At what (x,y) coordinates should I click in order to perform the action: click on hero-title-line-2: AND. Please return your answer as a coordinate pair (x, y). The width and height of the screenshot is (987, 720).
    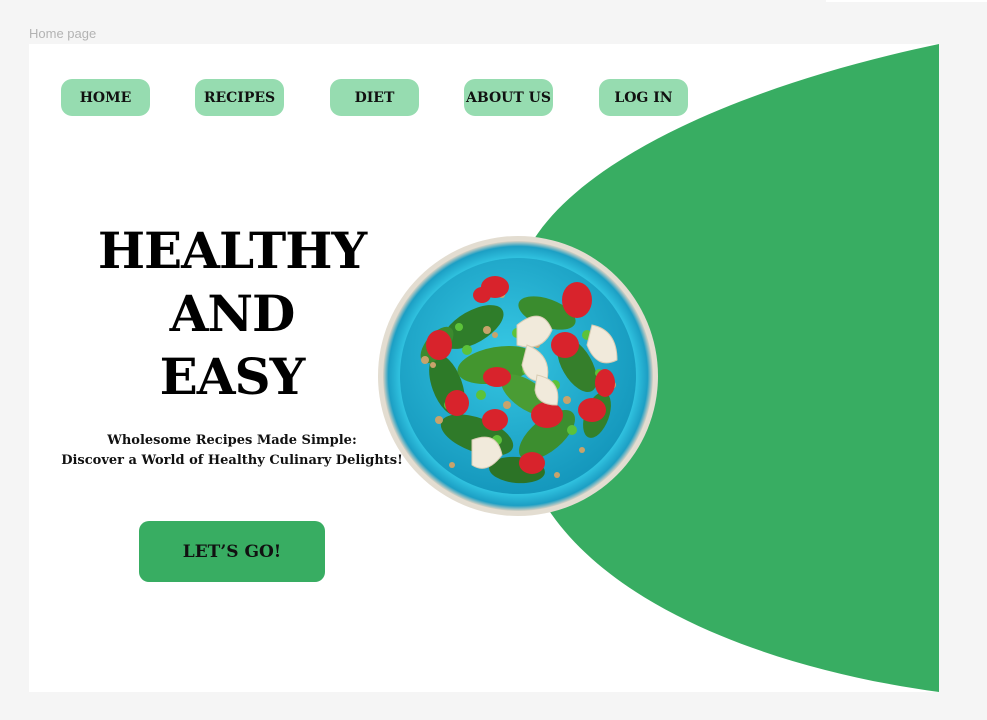
    Looking at the image, I should click on (232, 313).